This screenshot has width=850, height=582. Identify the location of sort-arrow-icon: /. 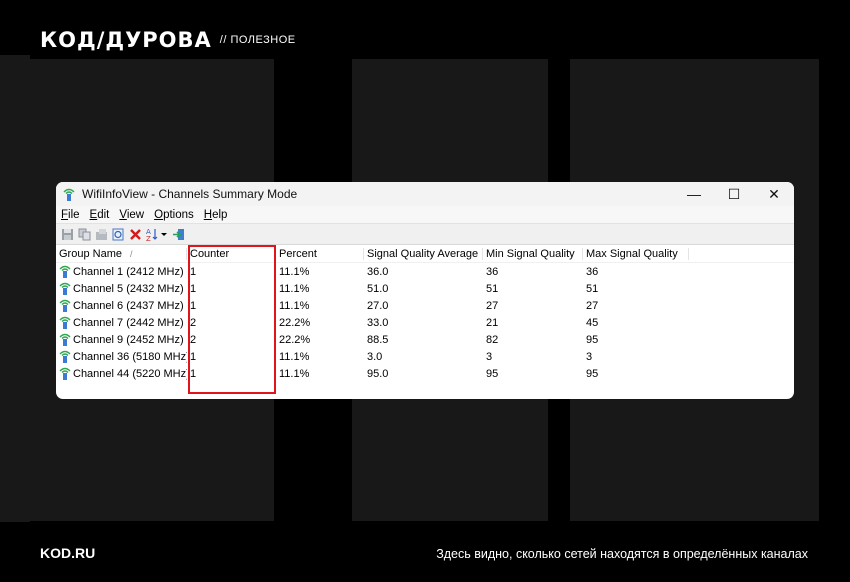
(131, 253).